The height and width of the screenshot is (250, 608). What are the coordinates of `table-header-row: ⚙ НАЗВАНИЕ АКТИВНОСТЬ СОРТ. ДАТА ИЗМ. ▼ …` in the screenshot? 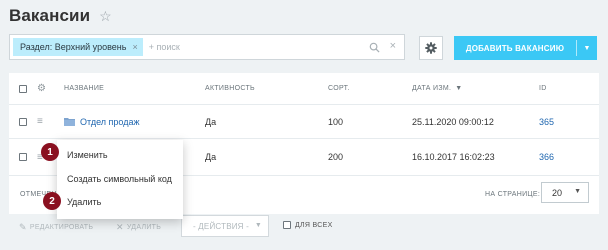 It's located at (304, 89).